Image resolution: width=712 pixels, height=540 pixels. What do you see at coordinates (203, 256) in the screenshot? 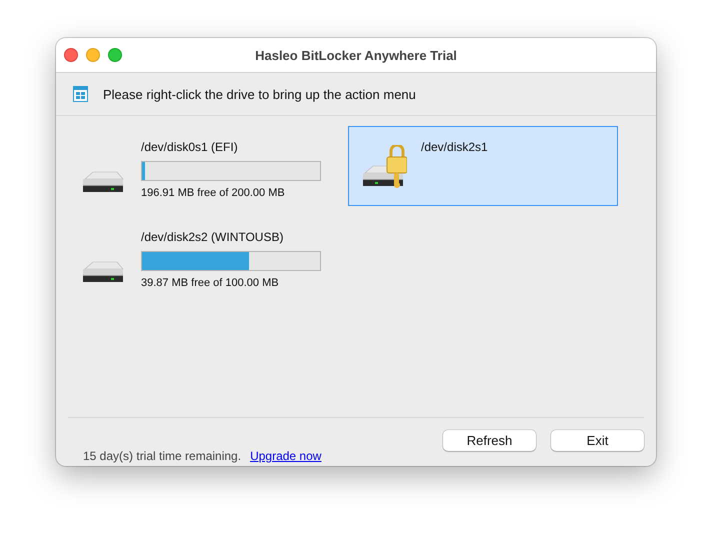
I see `drive-tile: /dev/disk2s2 (WINTOUSB) 39.87 MB free of 100.00 MB` at bounding box center [203, 256].